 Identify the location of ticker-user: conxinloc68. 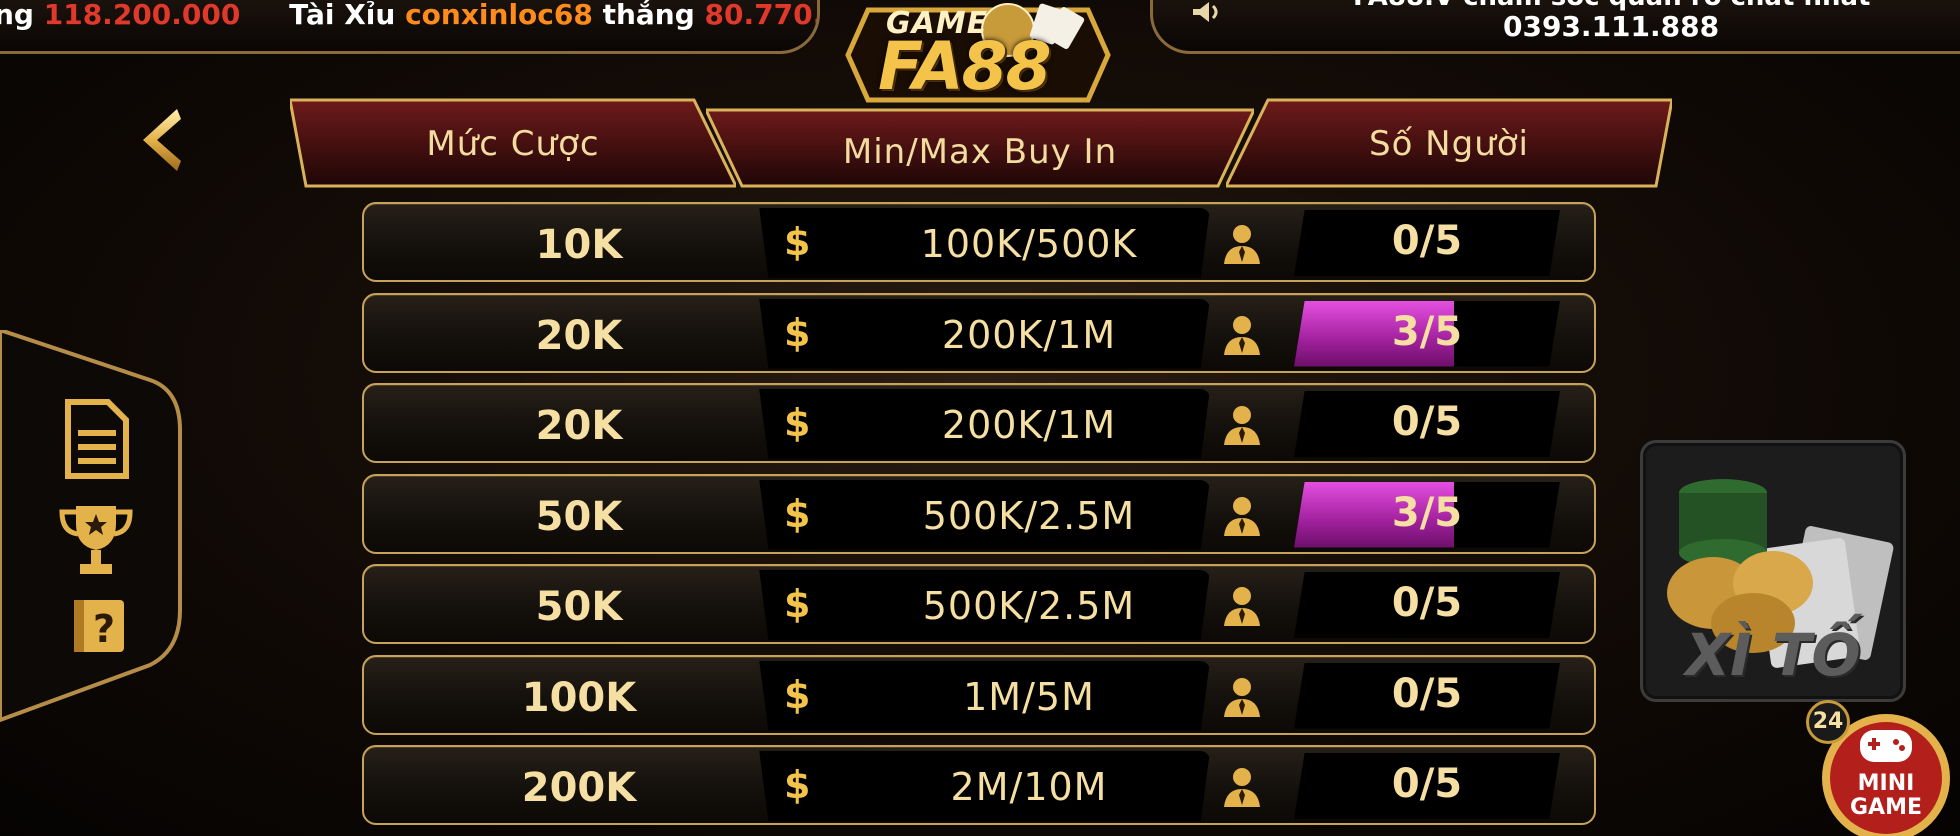
(499, 15).